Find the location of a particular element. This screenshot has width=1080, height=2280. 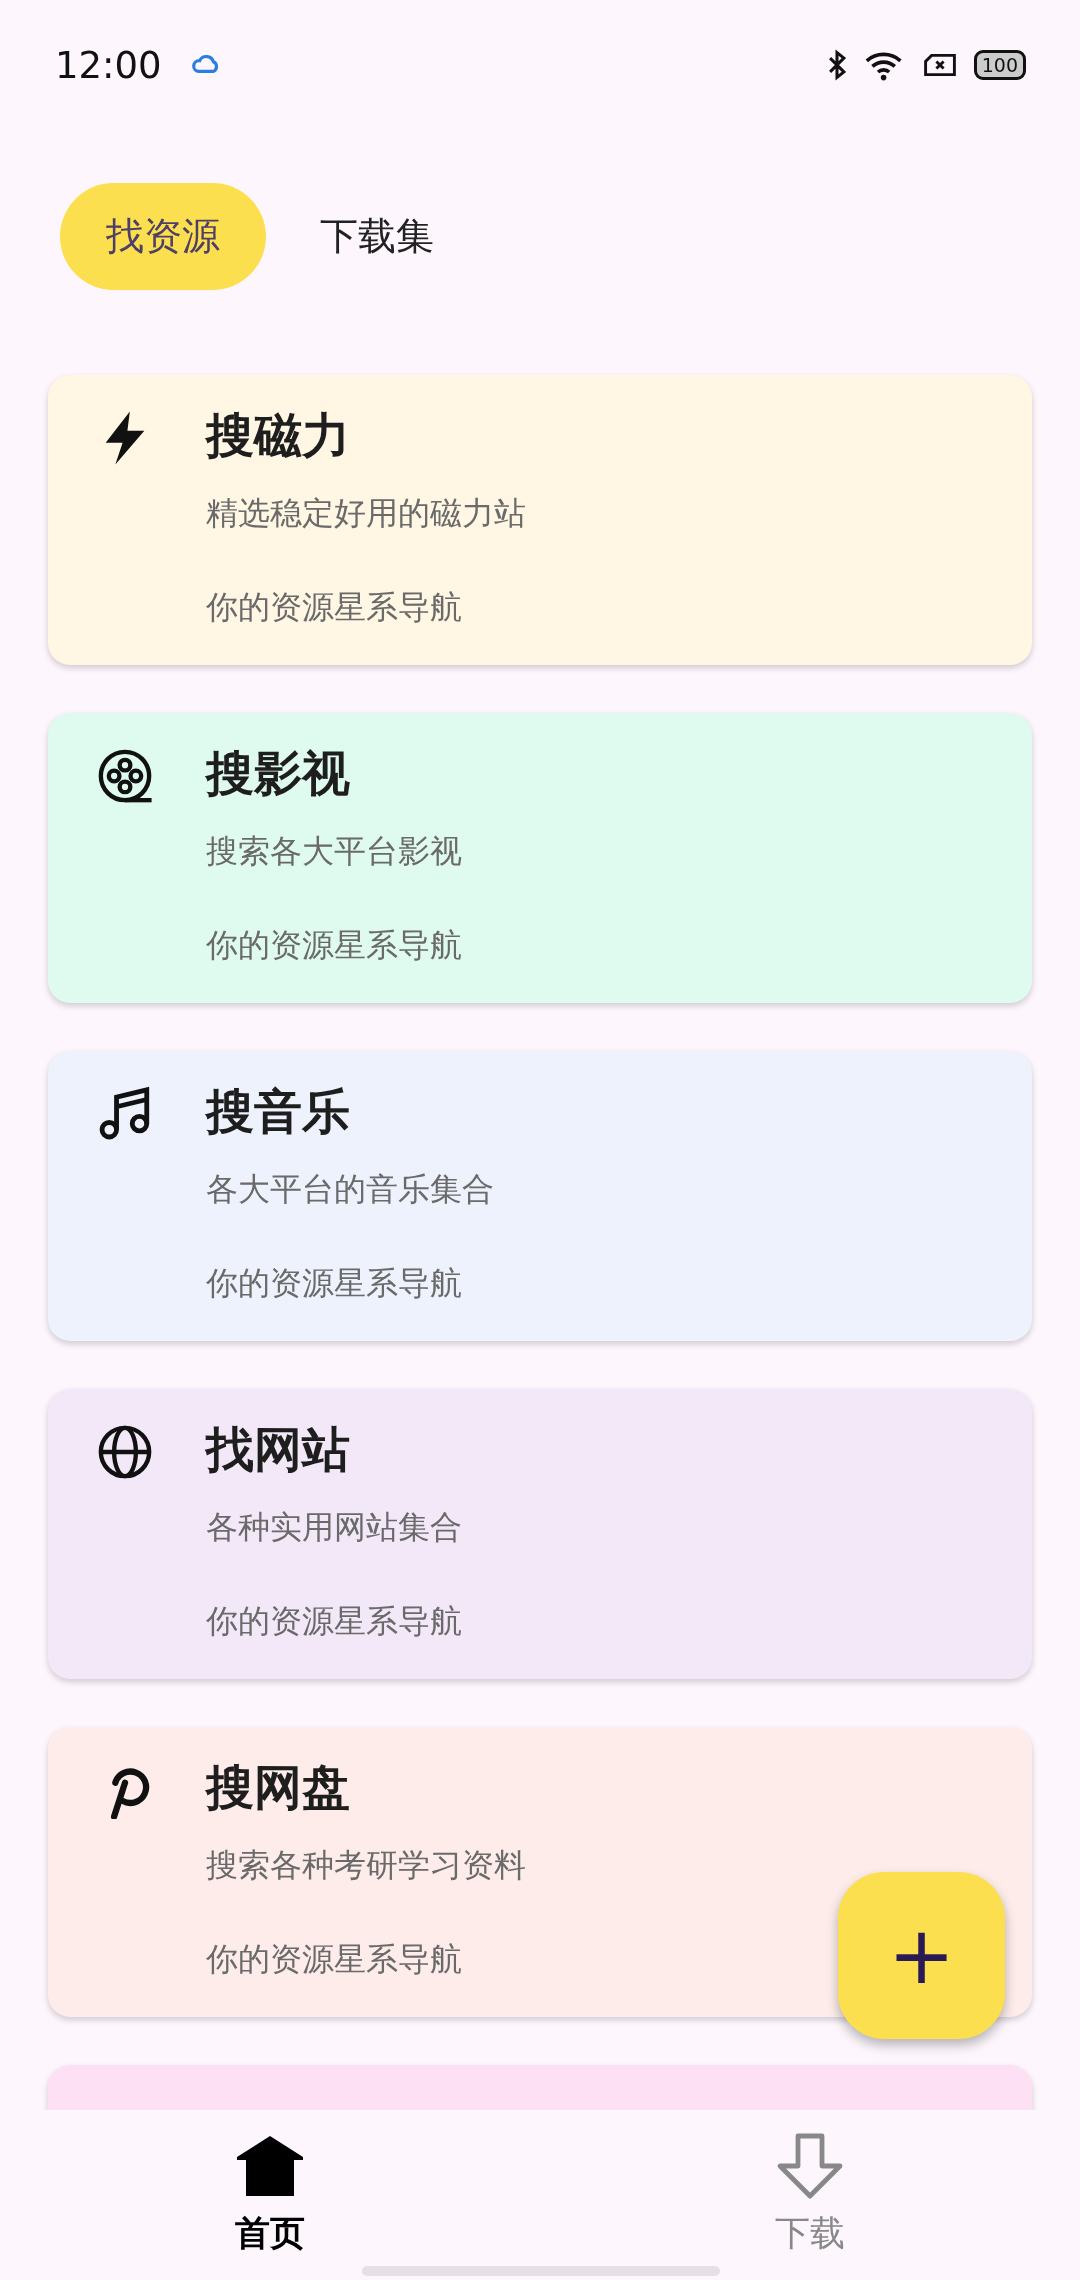

card-title: 搜网盘 is located at coordinates (278, 1787).